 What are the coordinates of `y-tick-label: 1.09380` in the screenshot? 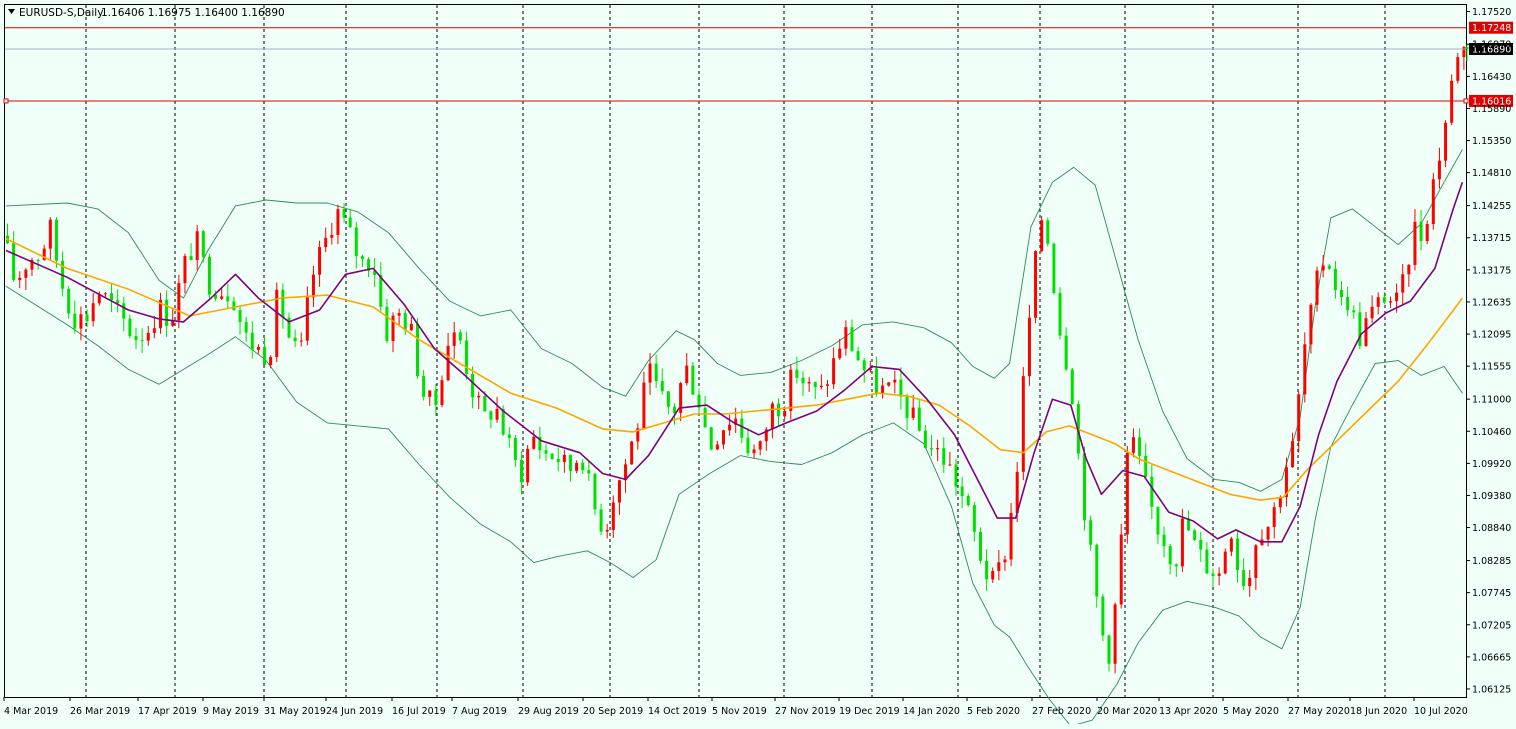 It's located at (1491, 496).